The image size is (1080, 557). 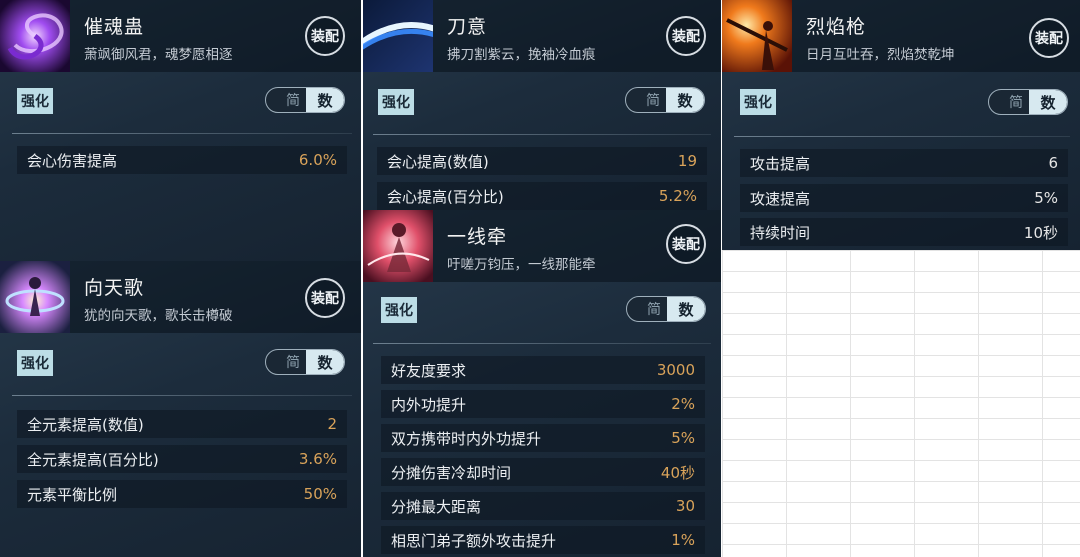 I want to click on purple-vortex-icon, so click(x=35, y=36).